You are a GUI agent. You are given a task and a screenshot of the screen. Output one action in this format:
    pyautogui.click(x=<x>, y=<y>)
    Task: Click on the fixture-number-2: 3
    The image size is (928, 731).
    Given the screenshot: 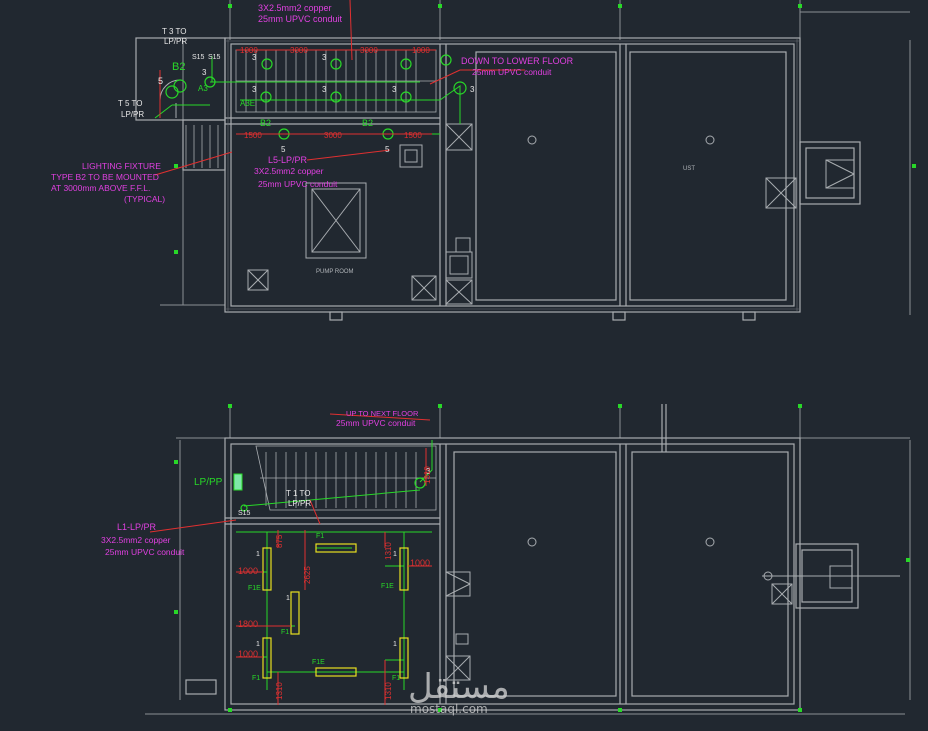 What is the action you would take?
    pyautogui.click(x=254, y=57)
    